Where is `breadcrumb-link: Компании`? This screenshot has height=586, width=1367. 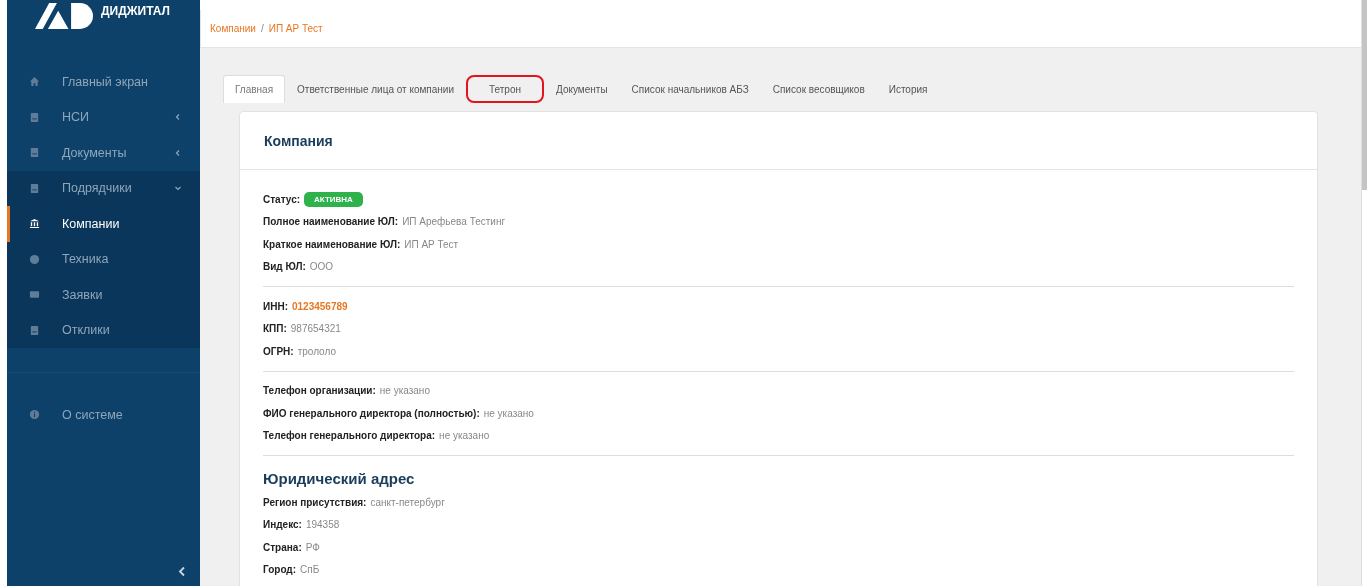
breadcrumb-link: Компании is located at coordinates (233, 28).